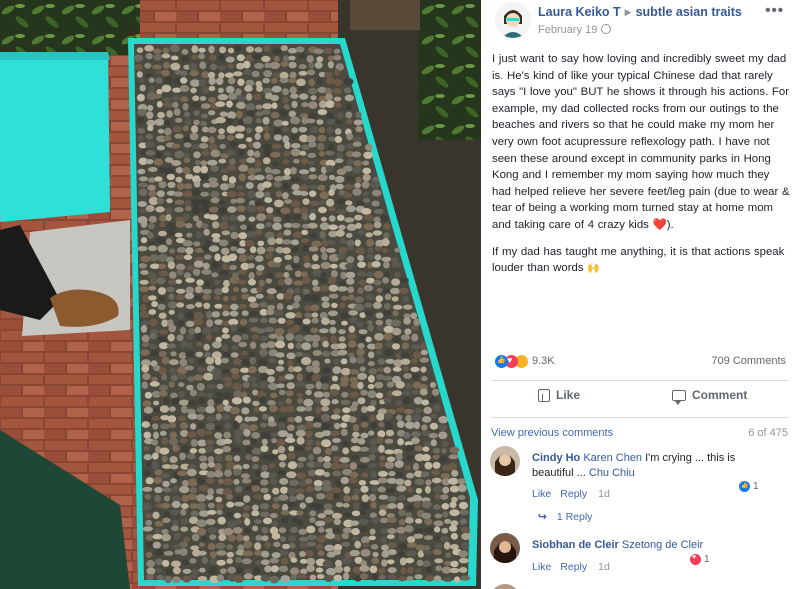  Describe the element at coordinates (659, 224) in the screenshot. I see `red-heart-emoji: ❤️` at that location.